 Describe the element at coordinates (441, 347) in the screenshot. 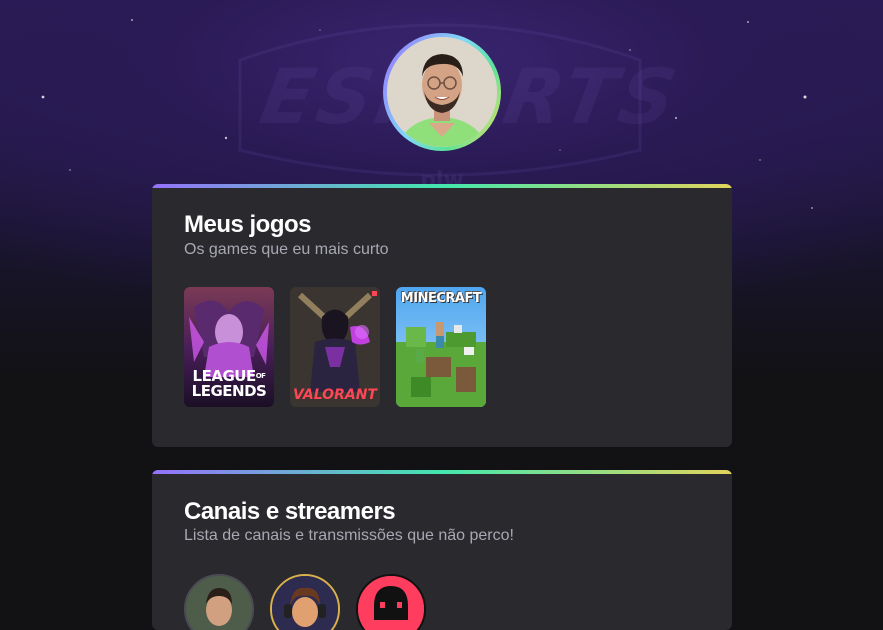

I see `game-minecraft: MINECRAFT` at that location.